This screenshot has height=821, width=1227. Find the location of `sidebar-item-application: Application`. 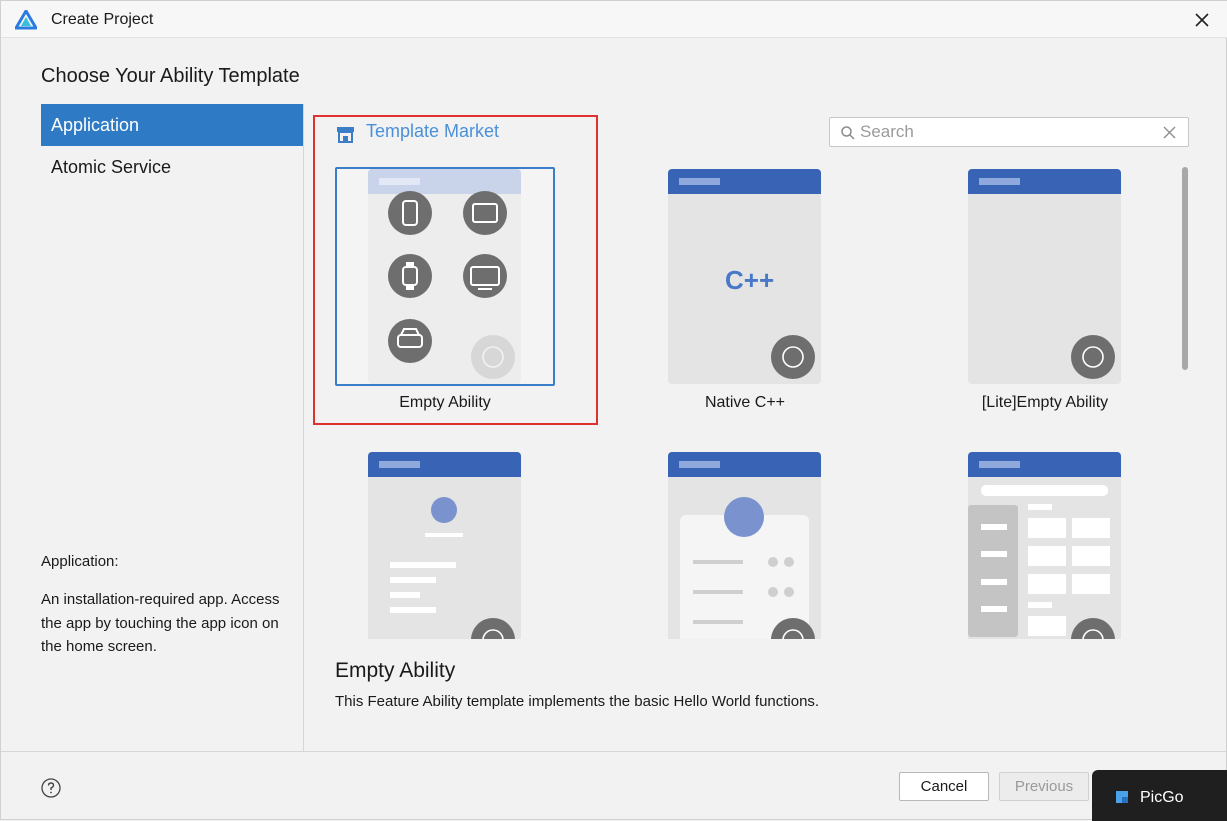

sidebar-item-application: Application is located at coordinates (172, 125).